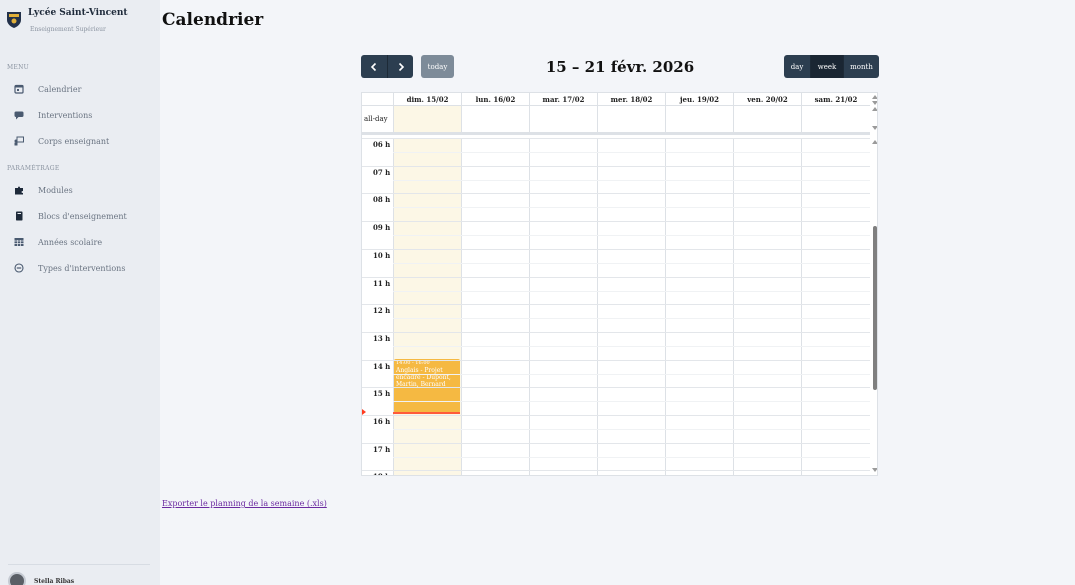 This screenshot has height=585, width=1075. What do you see at coordinates (74, 141) in the screenshot?
I see `sidebar-item-label: Corps enseignant` at bounding box center [74, 141].